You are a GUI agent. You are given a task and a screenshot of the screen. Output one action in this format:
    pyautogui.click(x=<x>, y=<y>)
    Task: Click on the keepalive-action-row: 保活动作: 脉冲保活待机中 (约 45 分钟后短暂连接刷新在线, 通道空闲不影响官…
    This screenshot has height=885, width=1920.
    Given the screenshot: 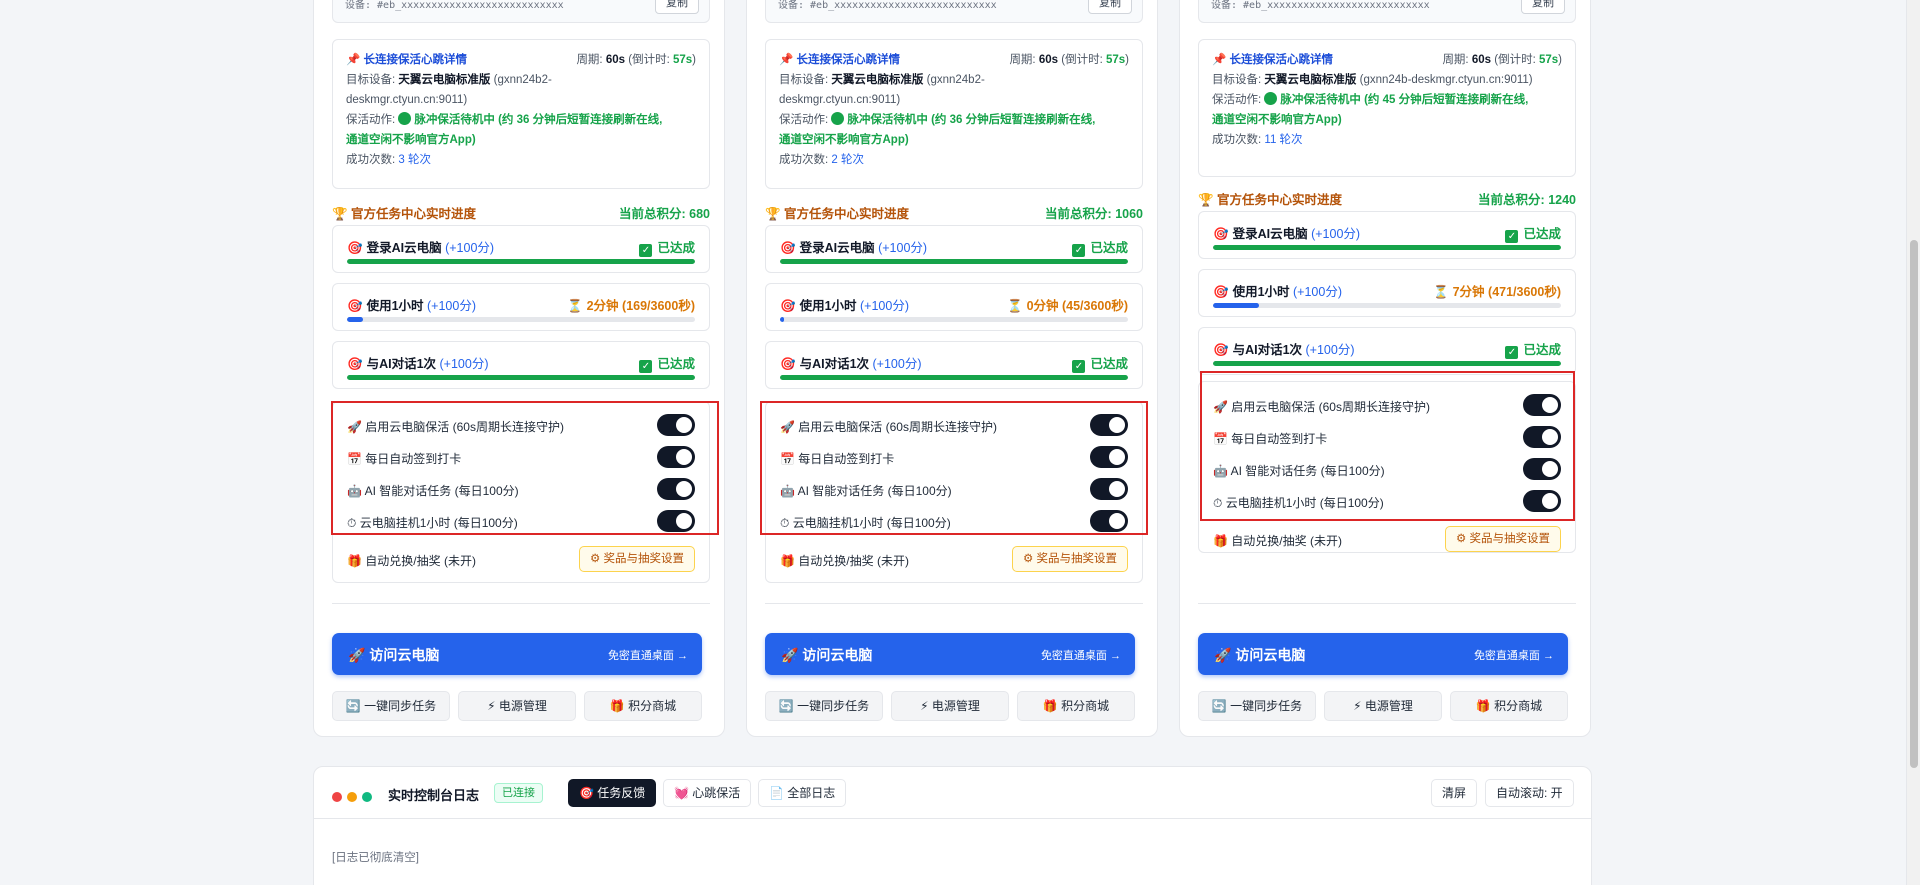 What is the action you would take?
    pyautogui.click(x=1387, y=110)
    